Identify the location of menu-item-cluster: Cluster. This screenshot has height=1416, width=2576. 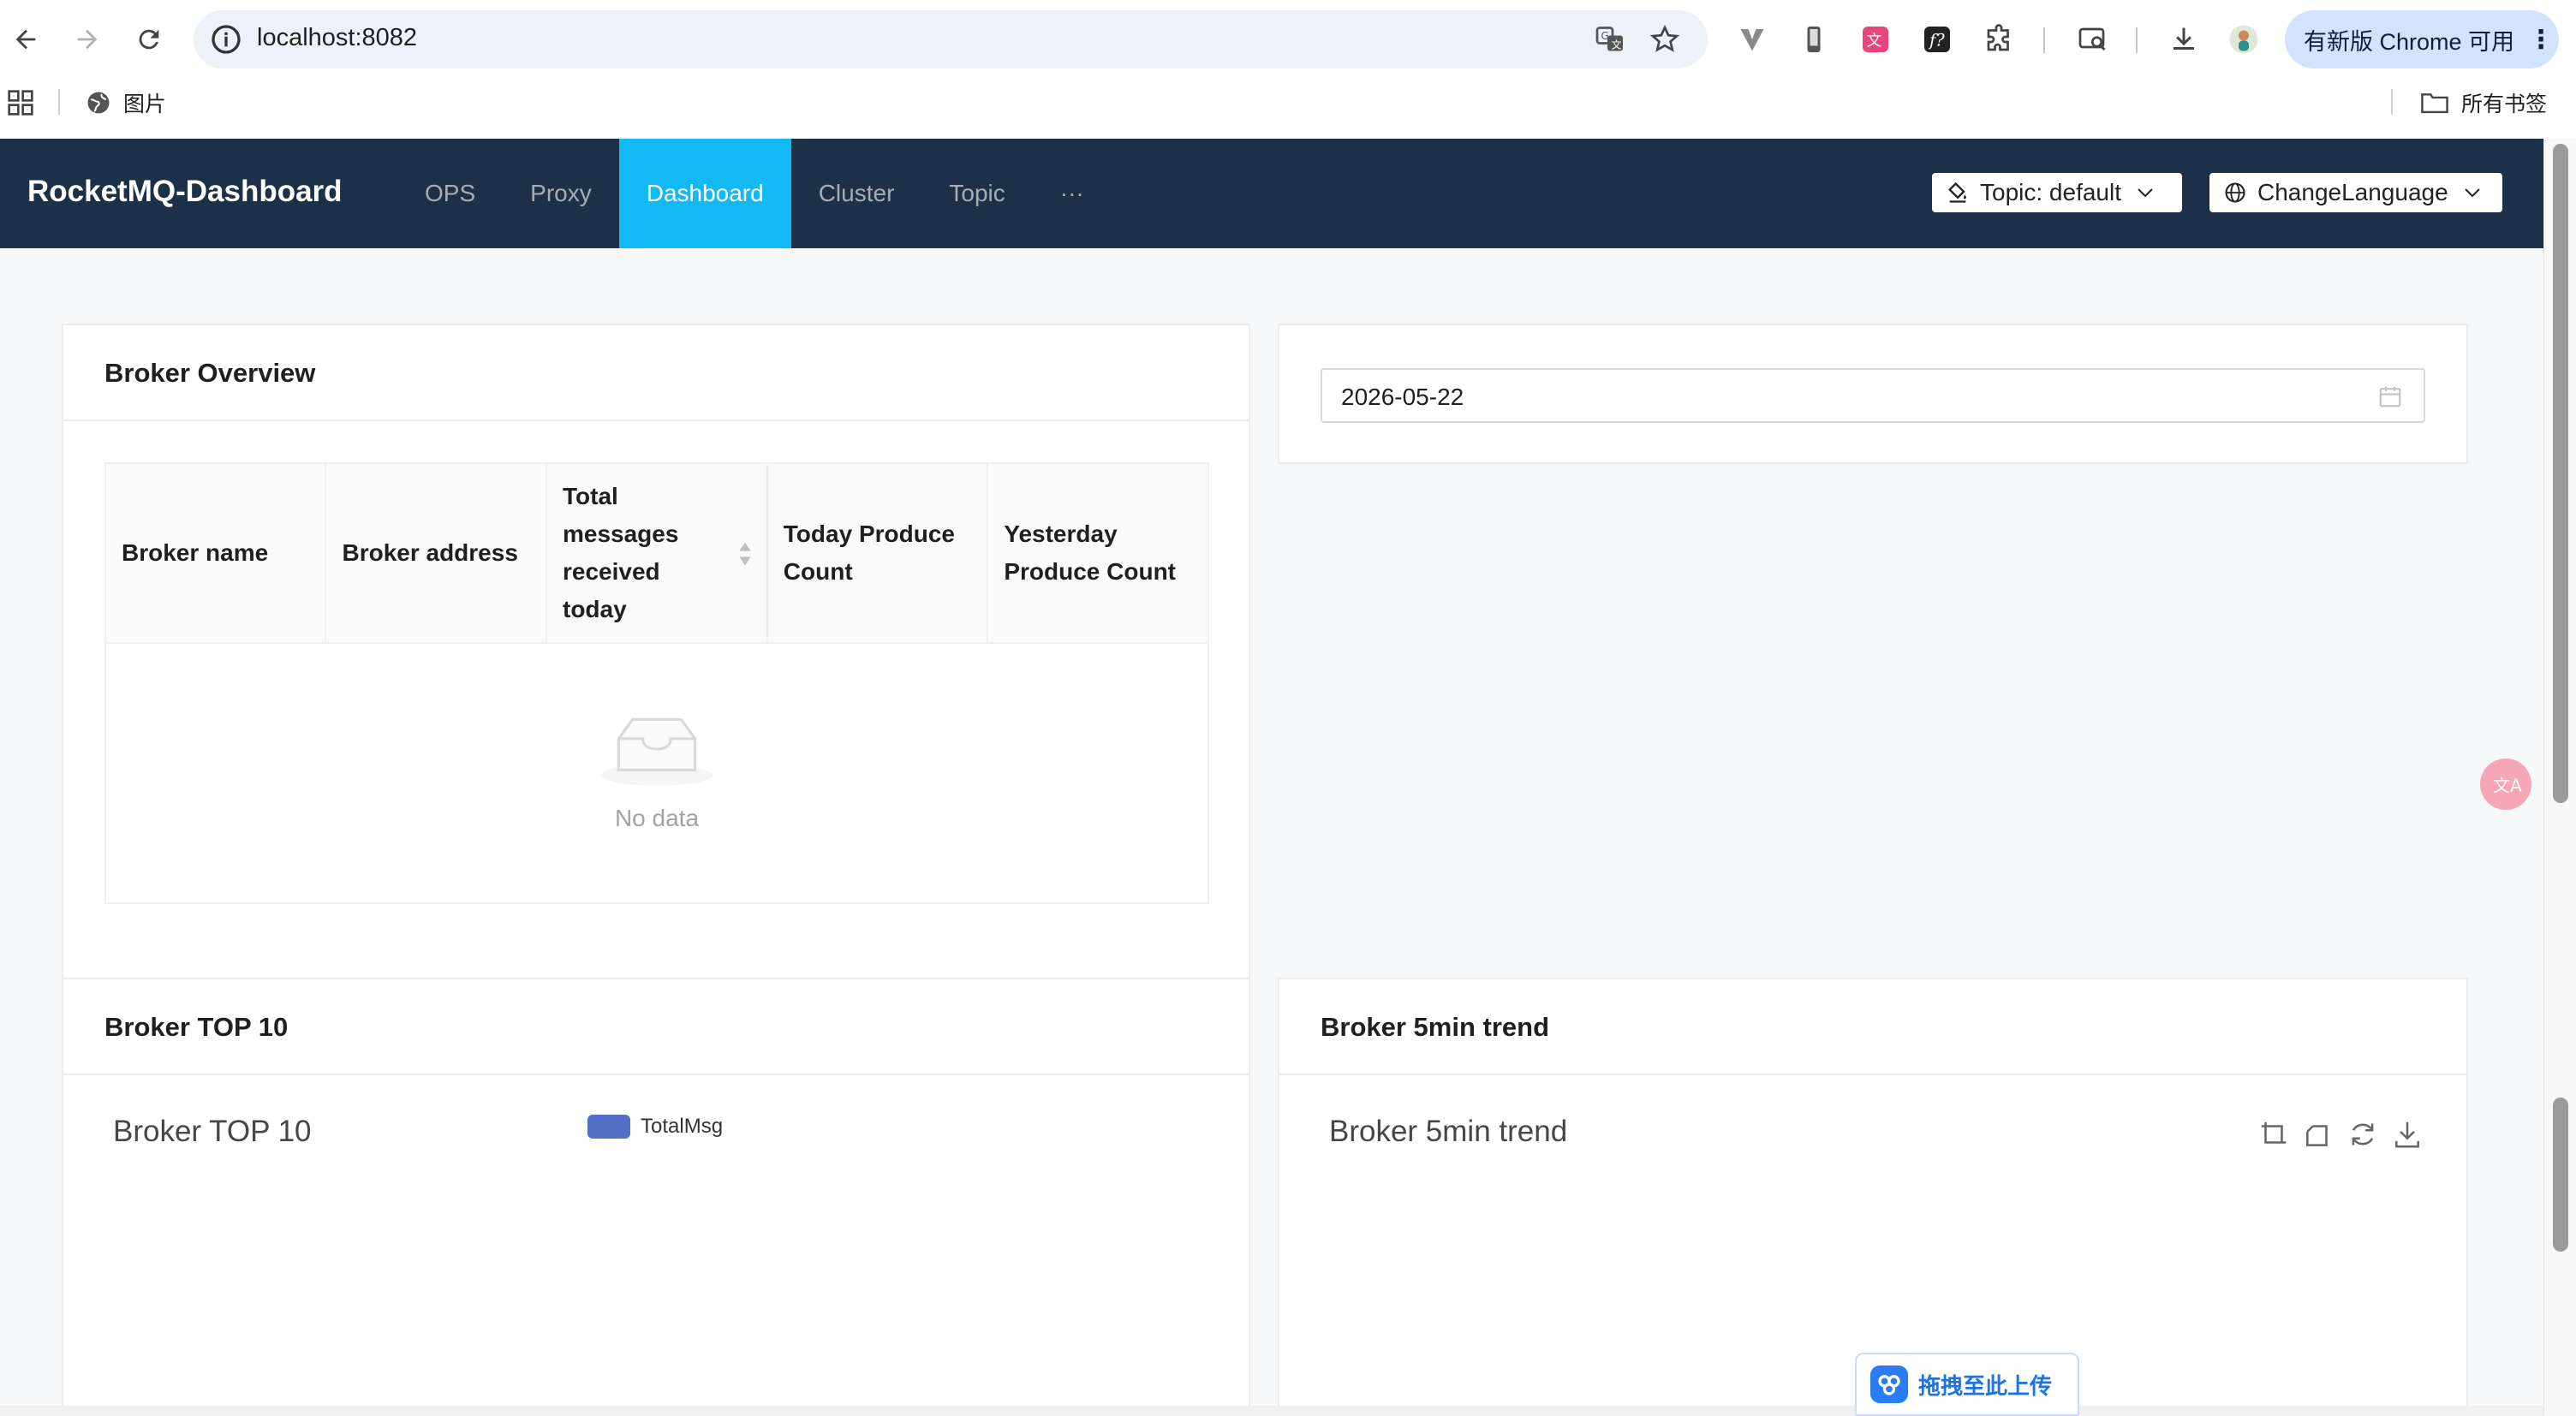
(856, 193).